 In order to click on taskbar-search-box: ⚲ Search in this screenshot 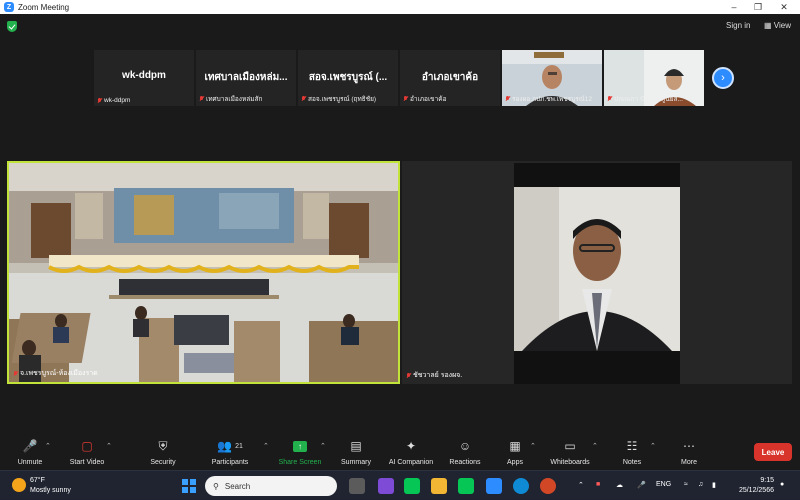, I will do `click(271, 486)`.